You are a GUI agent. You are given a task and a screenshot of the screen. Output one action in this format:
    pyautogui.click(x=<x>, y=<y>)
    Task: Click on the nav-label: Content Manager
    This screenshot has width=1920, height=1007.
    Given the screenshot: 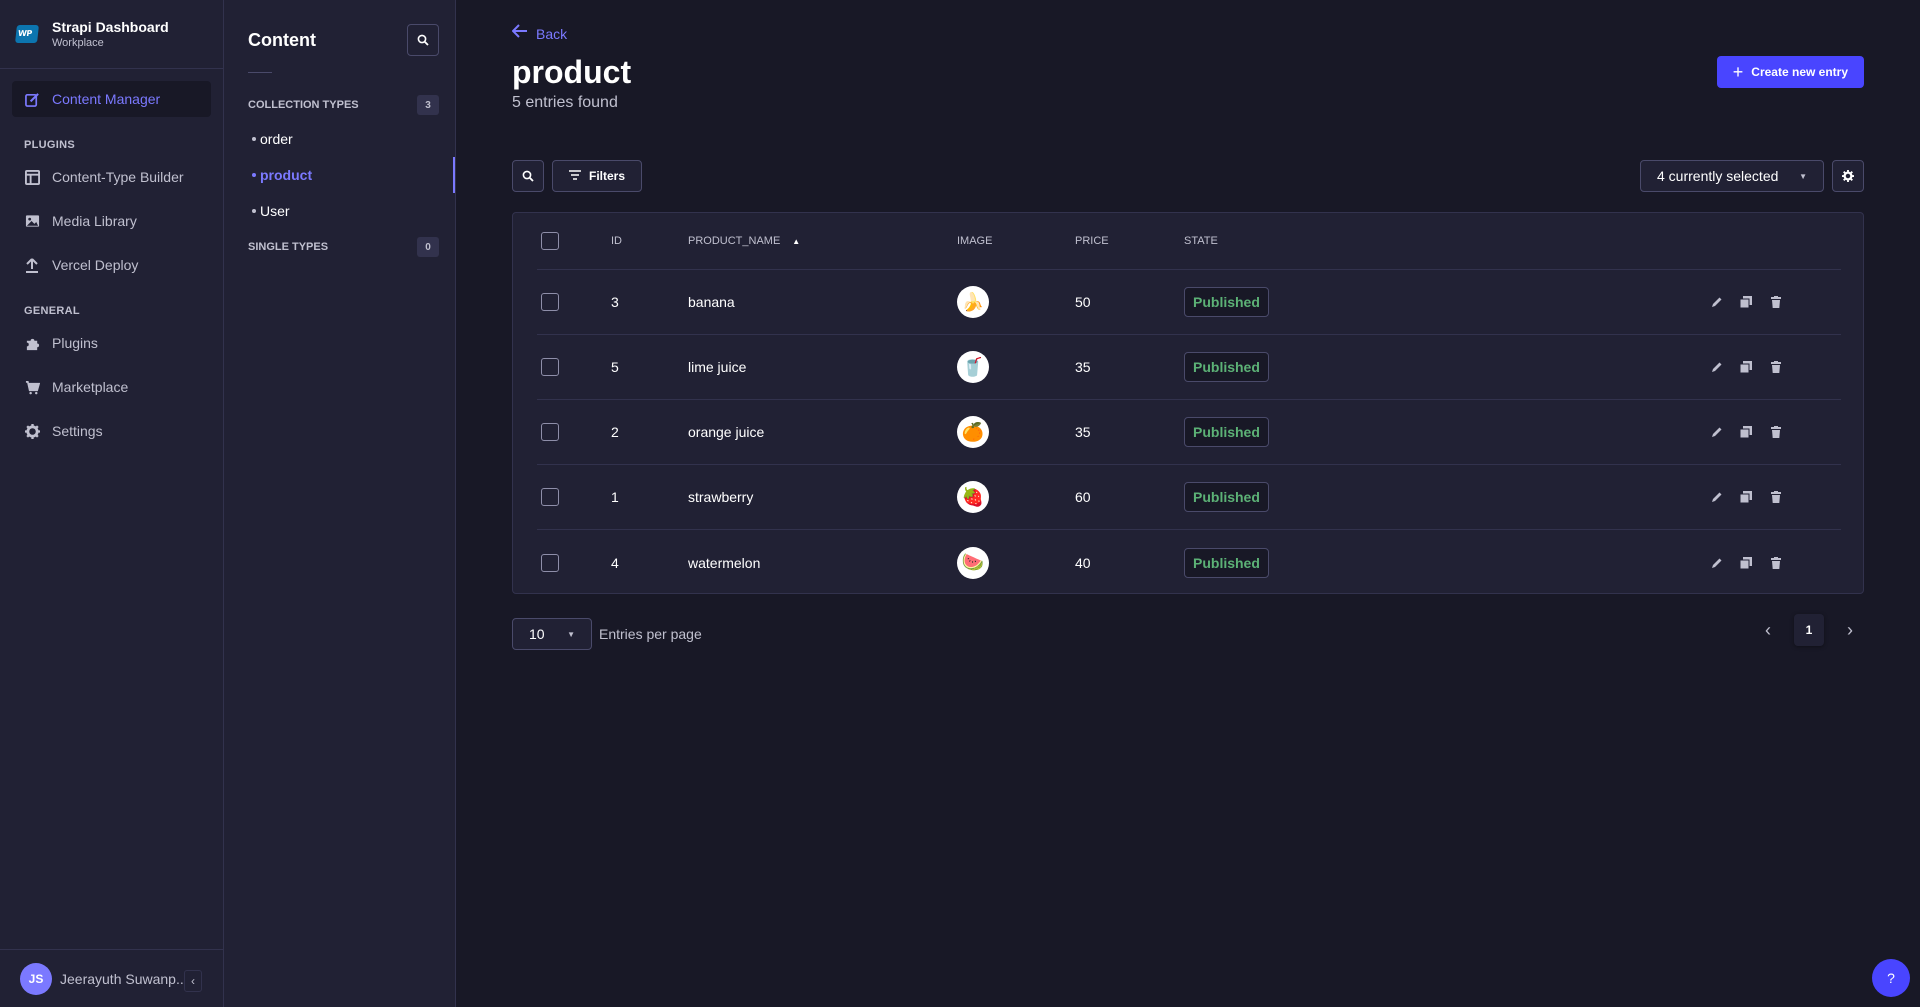 What is the action you would take?
    pyautogui.click(x=106, y=99)
    